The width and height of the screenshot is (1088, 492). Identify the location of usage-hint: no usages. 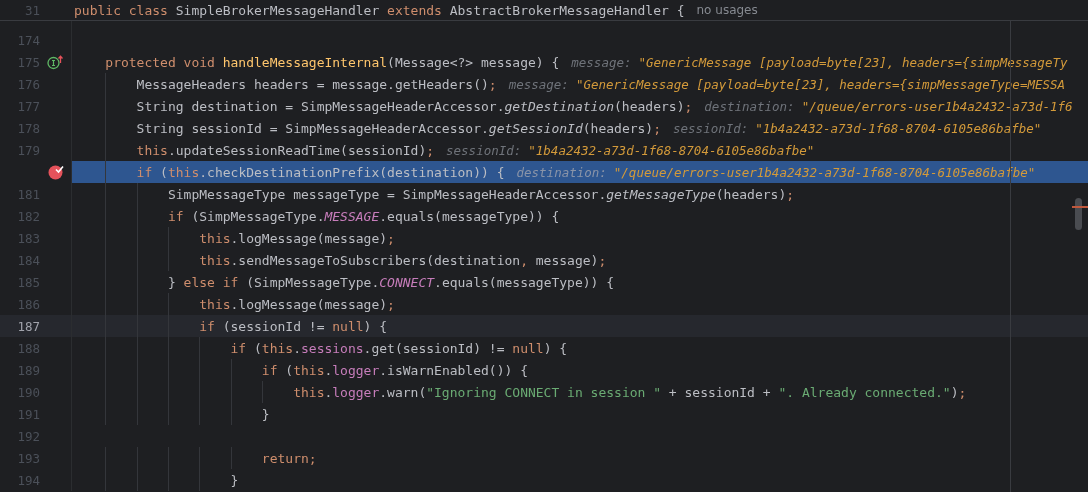
(727, 10).